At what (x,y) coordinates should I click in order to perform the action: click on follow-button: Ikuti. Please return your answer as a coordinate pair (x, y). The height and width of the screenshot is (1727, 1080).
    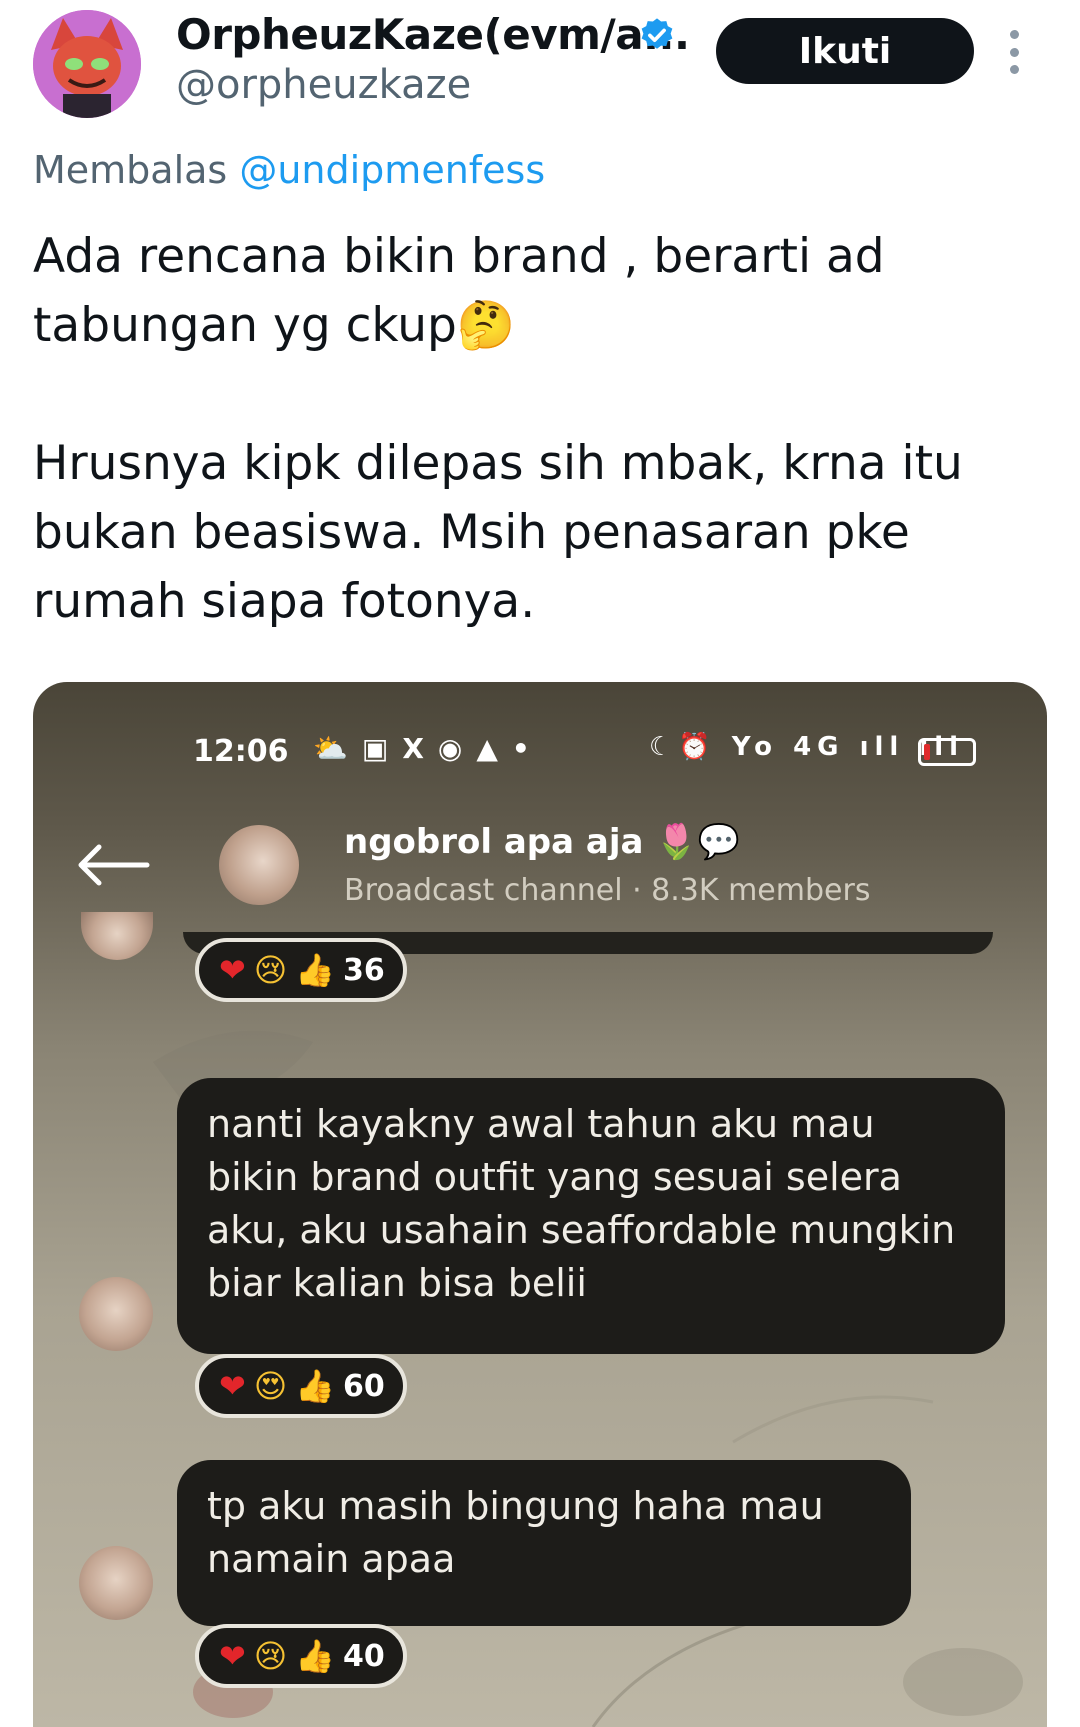
    Looking at the image, I should click on (845, 51).